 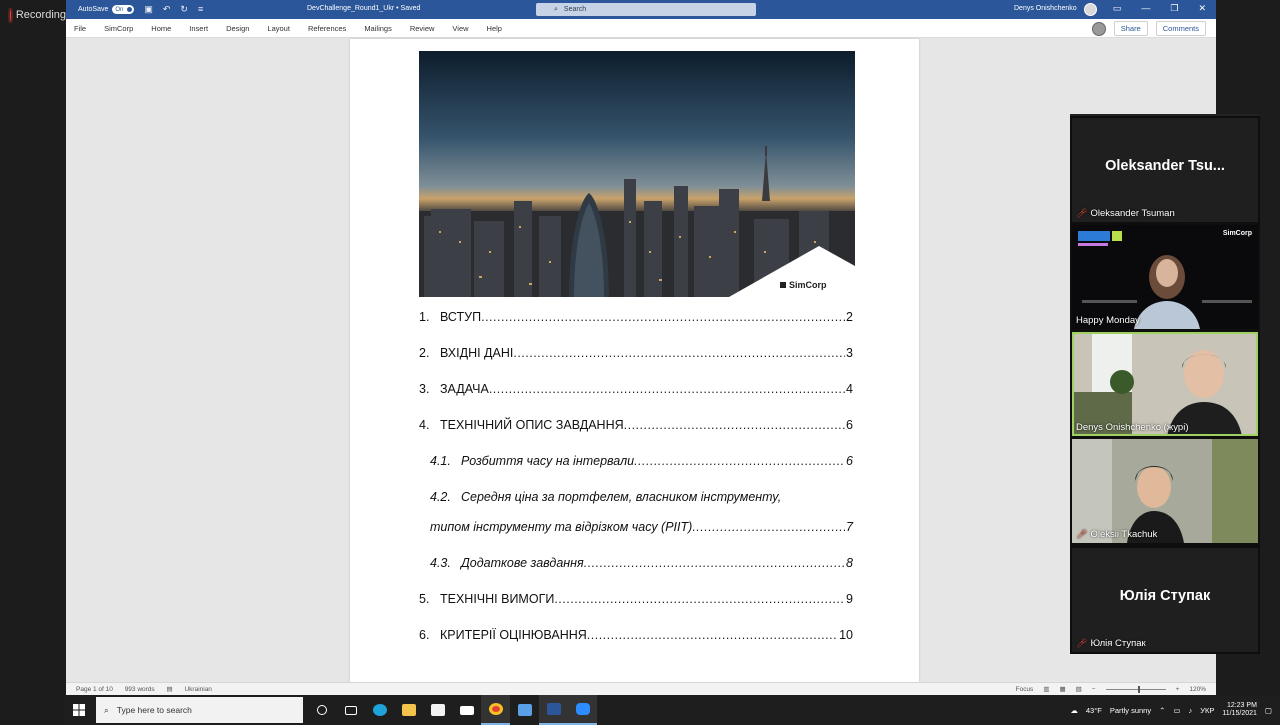 I want to click on participant-tile-active-speaker: Denys Onishchenko (журі), so click(x=1165, y=384).